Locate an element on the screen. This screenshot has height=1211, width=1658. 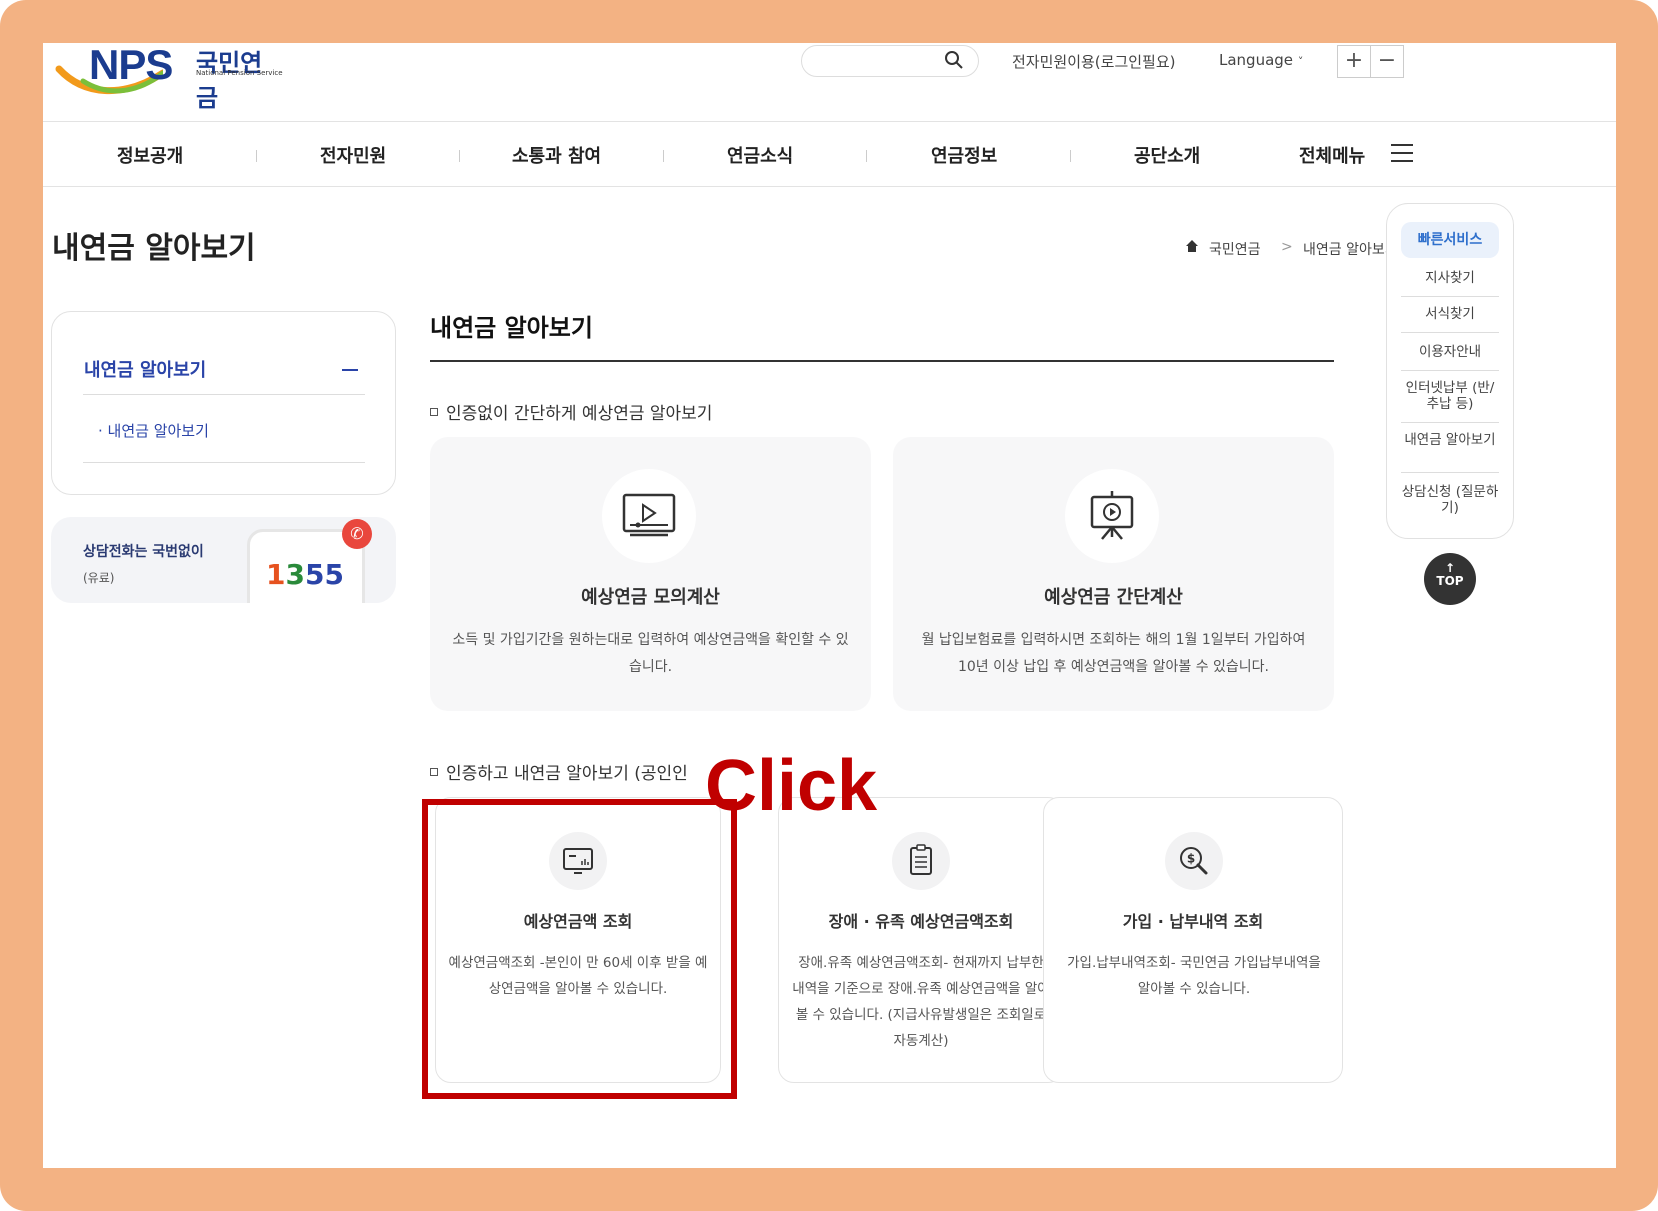
clipboard-icon is located at coordinates (921, 861).